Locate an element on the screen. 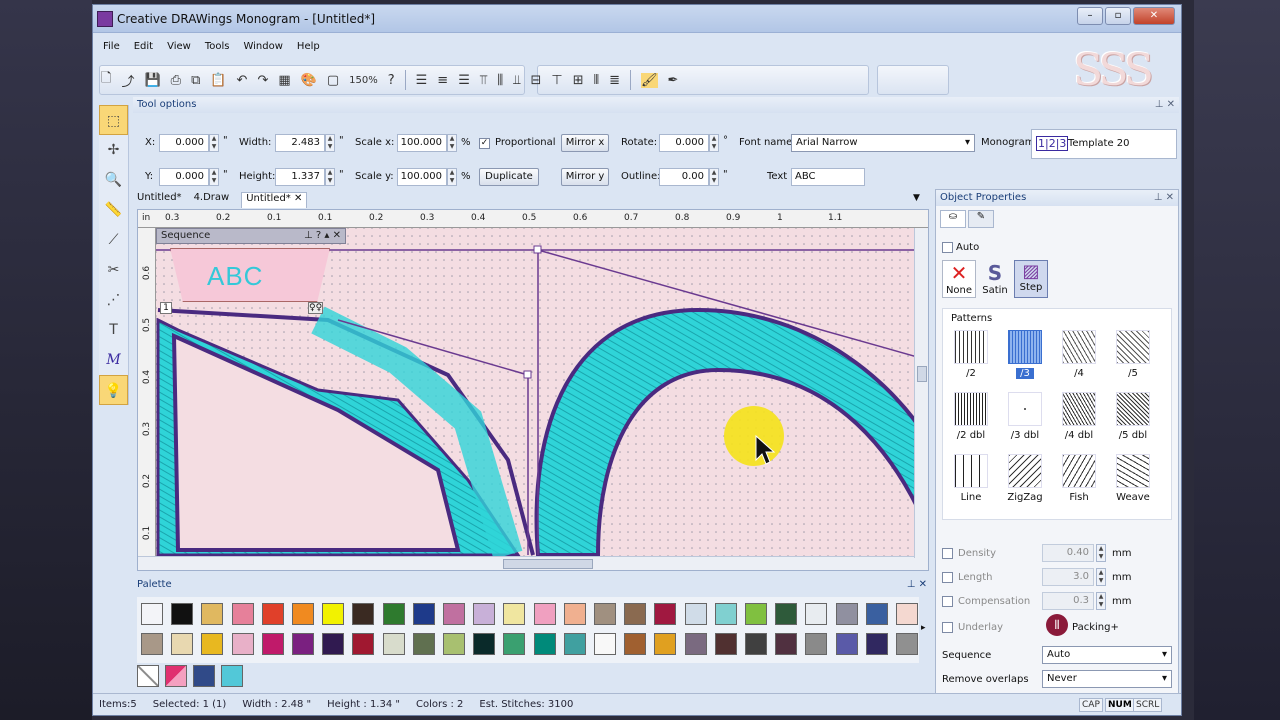 The image size is (1280, 720). distribute-h-icon: ⊟ is located at coordinates (536, 80).